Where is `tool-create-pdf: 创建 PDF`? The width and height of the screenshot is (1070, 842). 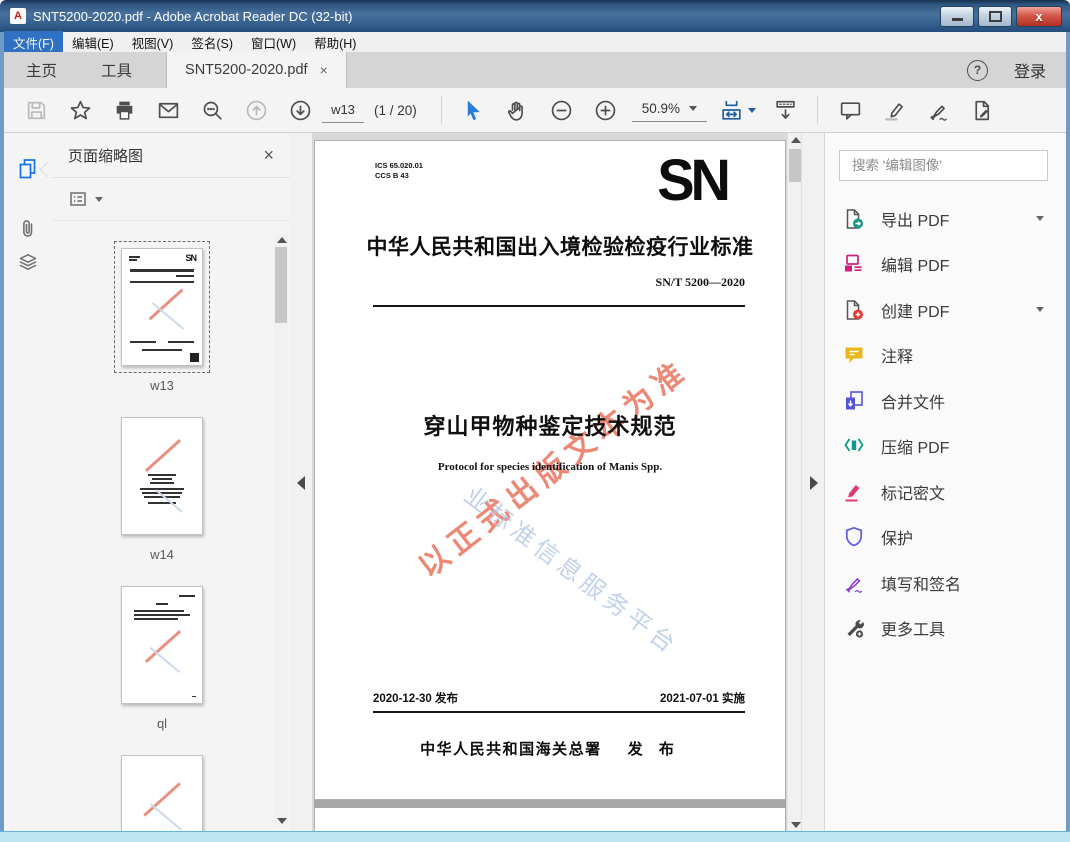 tool-create-pdf: 创建 PDF is located at coordinates (945, 310).